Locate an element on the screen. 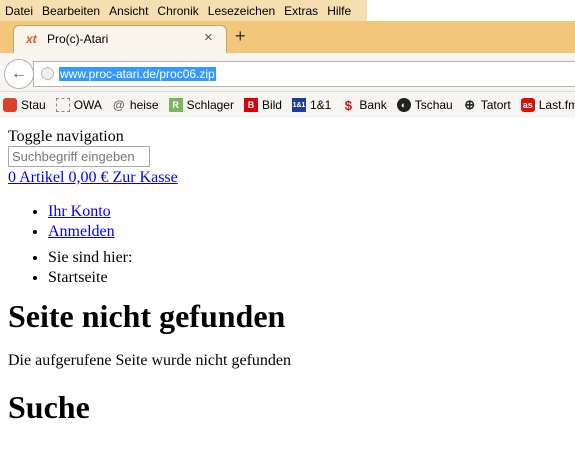 Image resolution: width=575 pixels, height=475 pixels. menu-bearbeiten: Bearbeiten is located at coordinates (71, 11).